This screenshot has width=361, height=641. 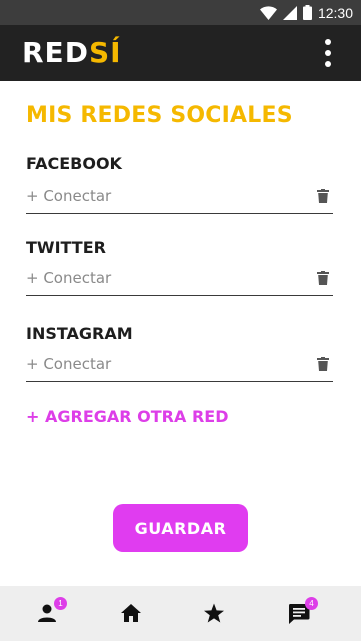 I want to click on logo-part-red: RED, so click(x=55, y=52).